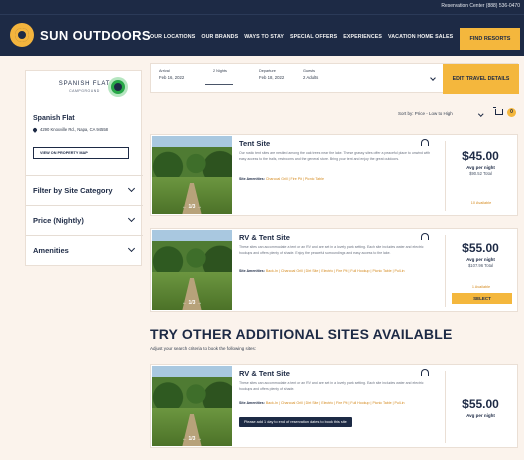 This screenshot has width=524, height=460. What do you see at coordinates (481, 287) in the screenshot?
I see `availability-count: 1 Available` at bounding box center [481, 287].